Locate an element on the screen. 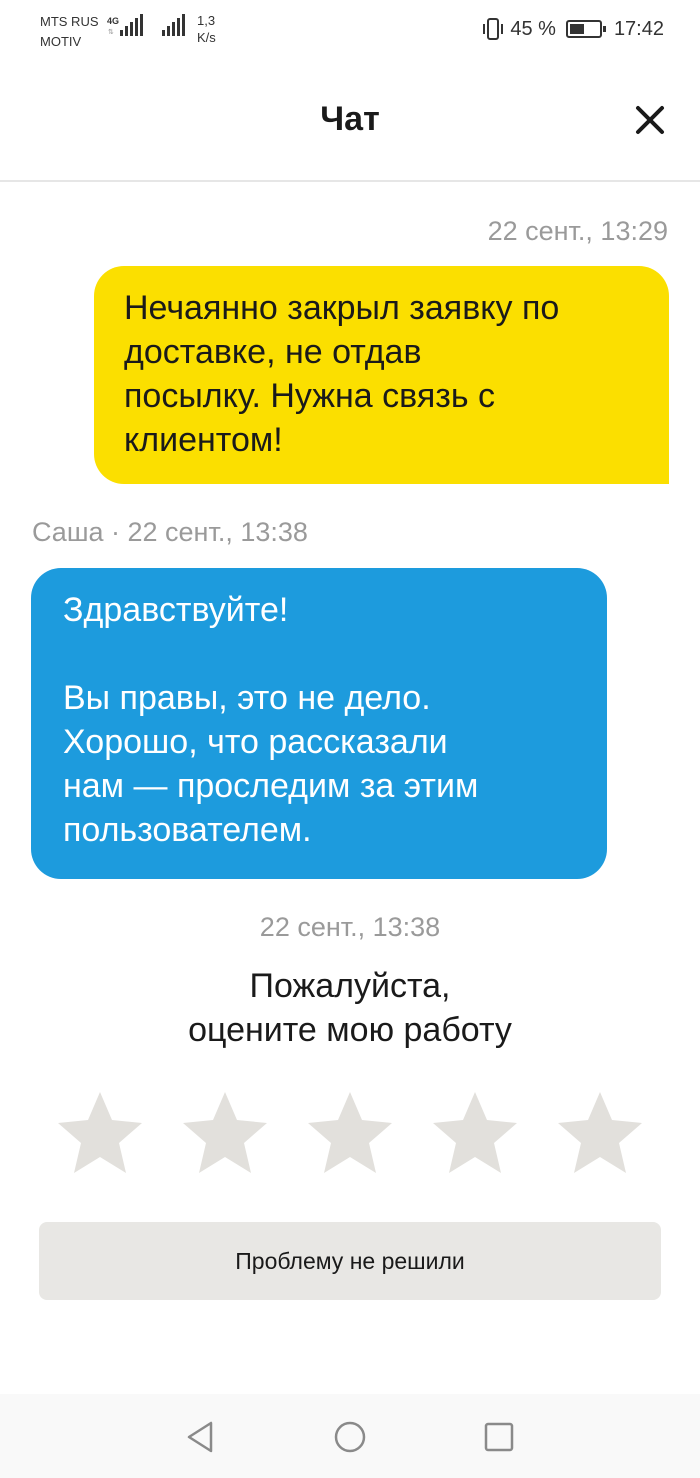  message-line: доставке, не отдав is located at coordinates (273, 352).